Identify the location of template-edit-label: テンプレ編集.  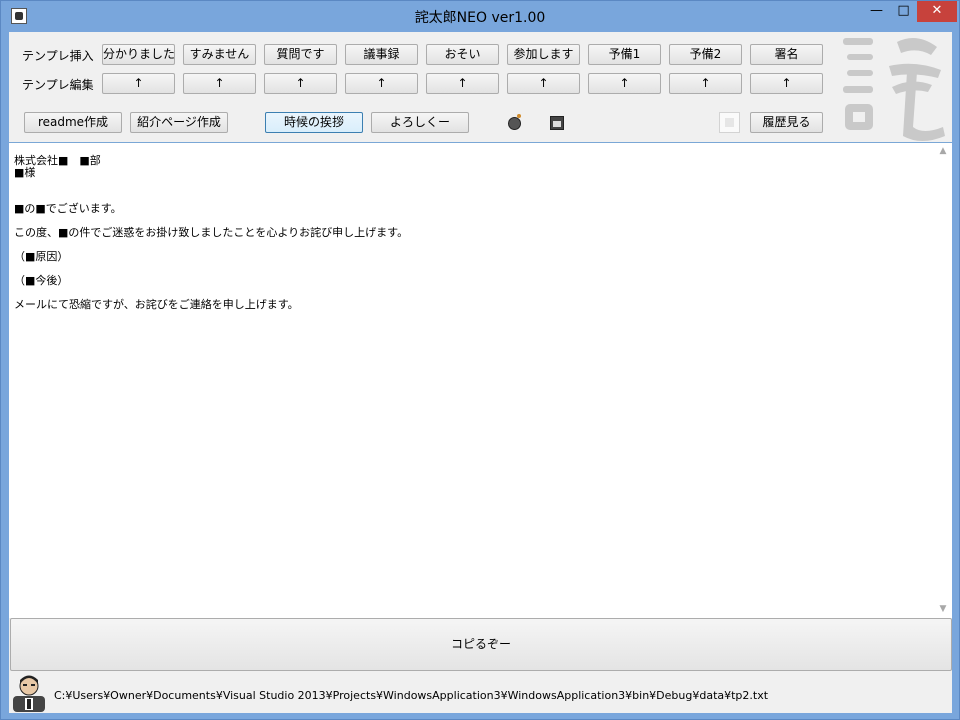
(58, 85).